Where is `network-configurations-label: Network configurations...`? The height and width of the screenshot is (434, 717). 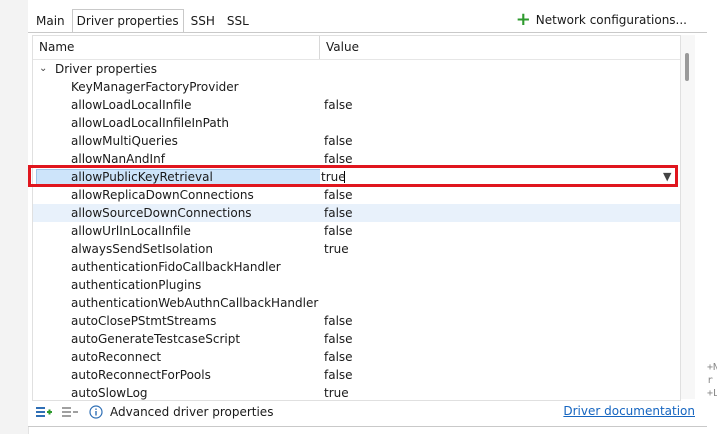 network-configurations-label: Network configurations... is located at coordinates (611, 20).